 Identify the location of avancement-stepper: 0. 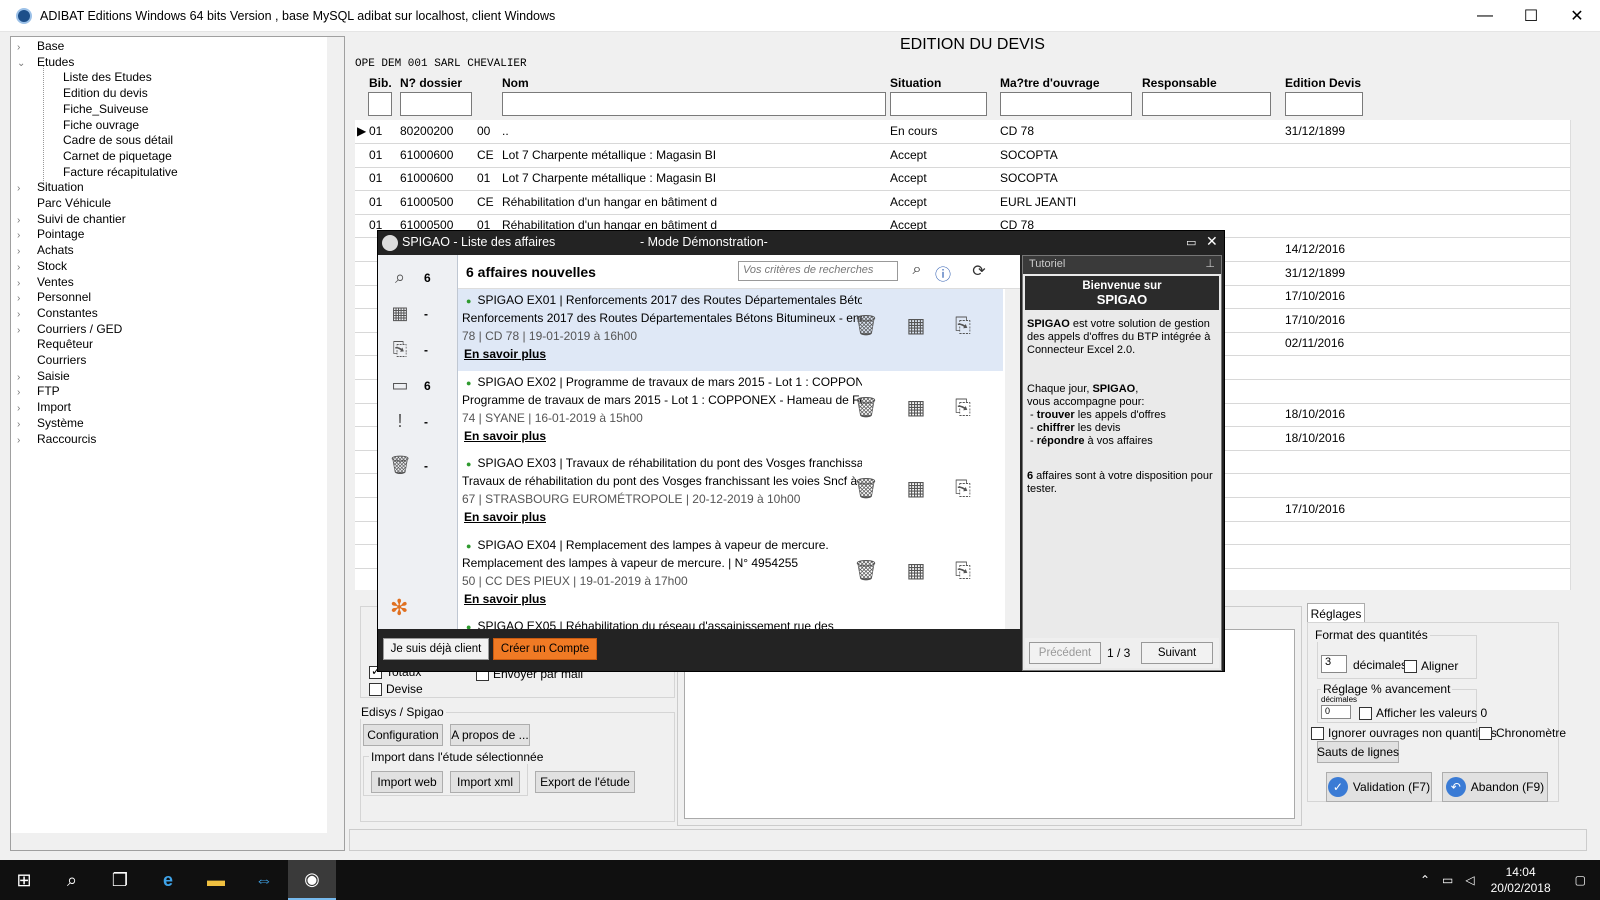
(1336, 712).